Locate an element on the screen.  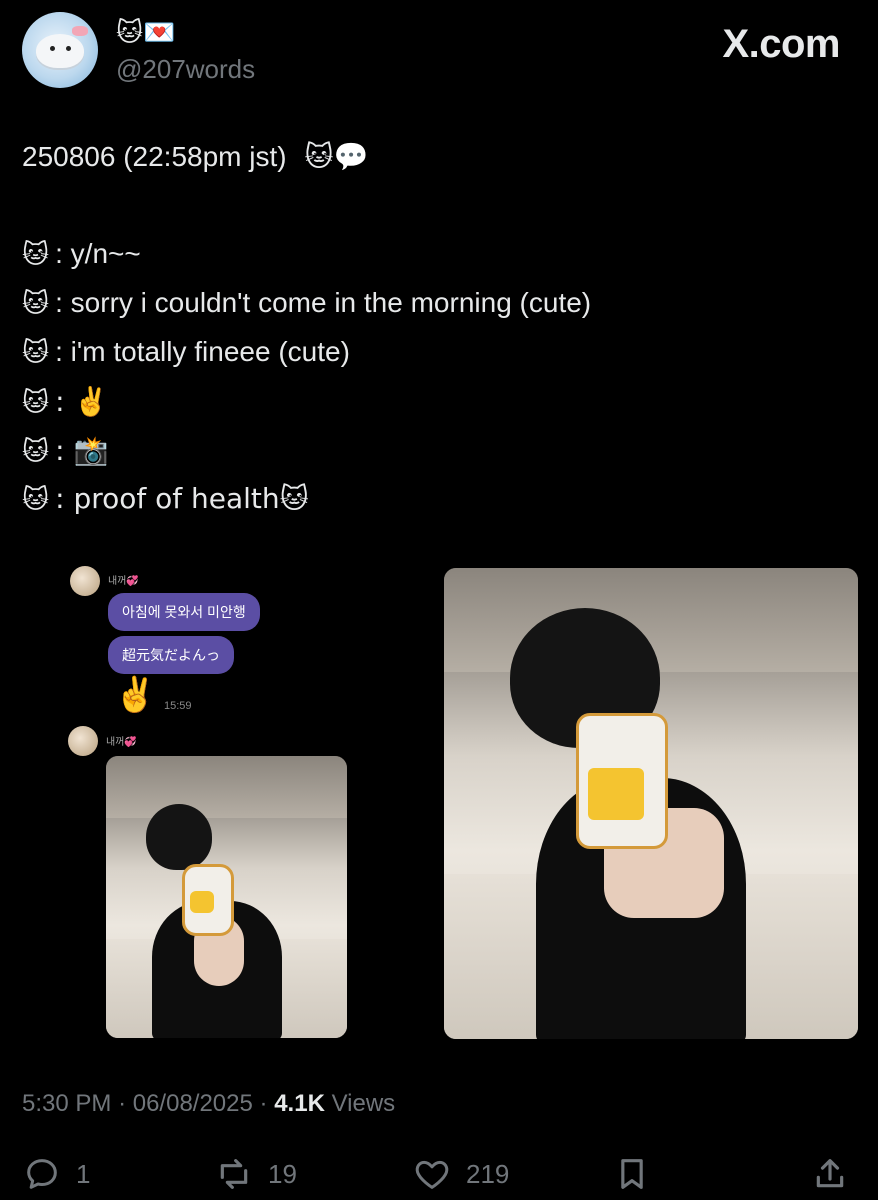
chat-bubble: 超元気だよんっ is located at coordinates (171, 655).